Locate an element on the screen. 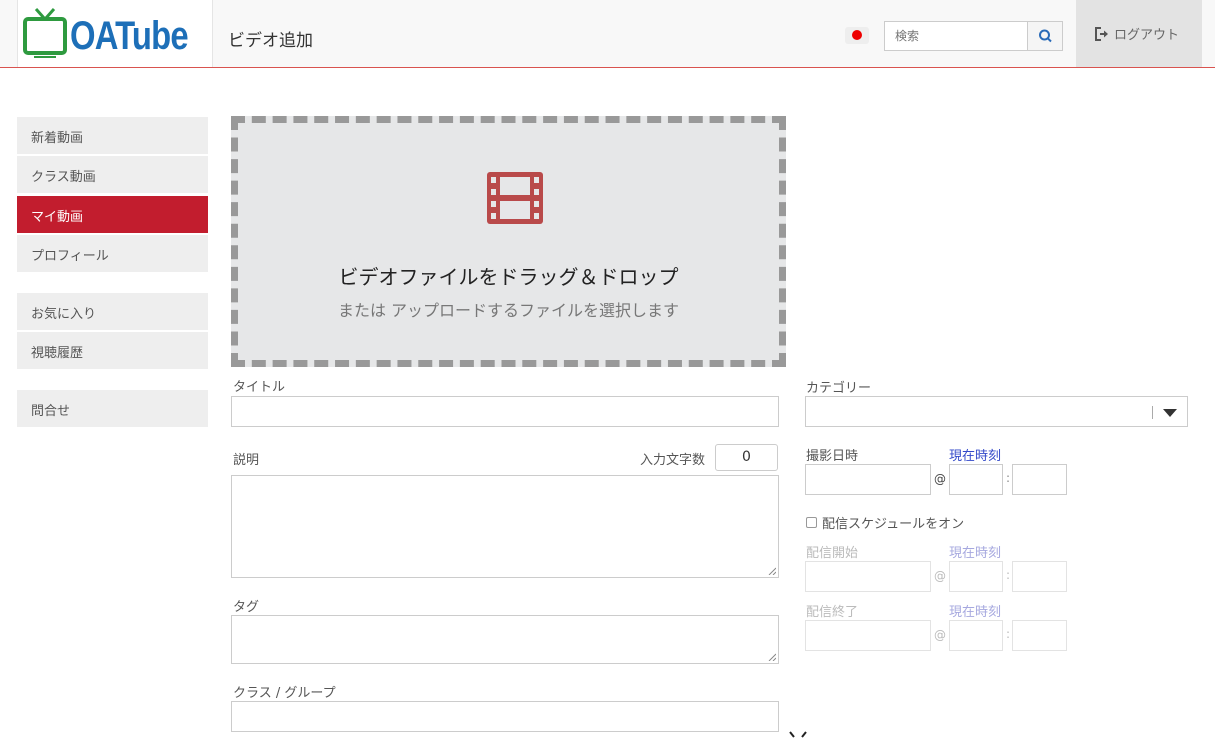  end-current-time-link: 現在時刻 is located at coordinates (975, 610).